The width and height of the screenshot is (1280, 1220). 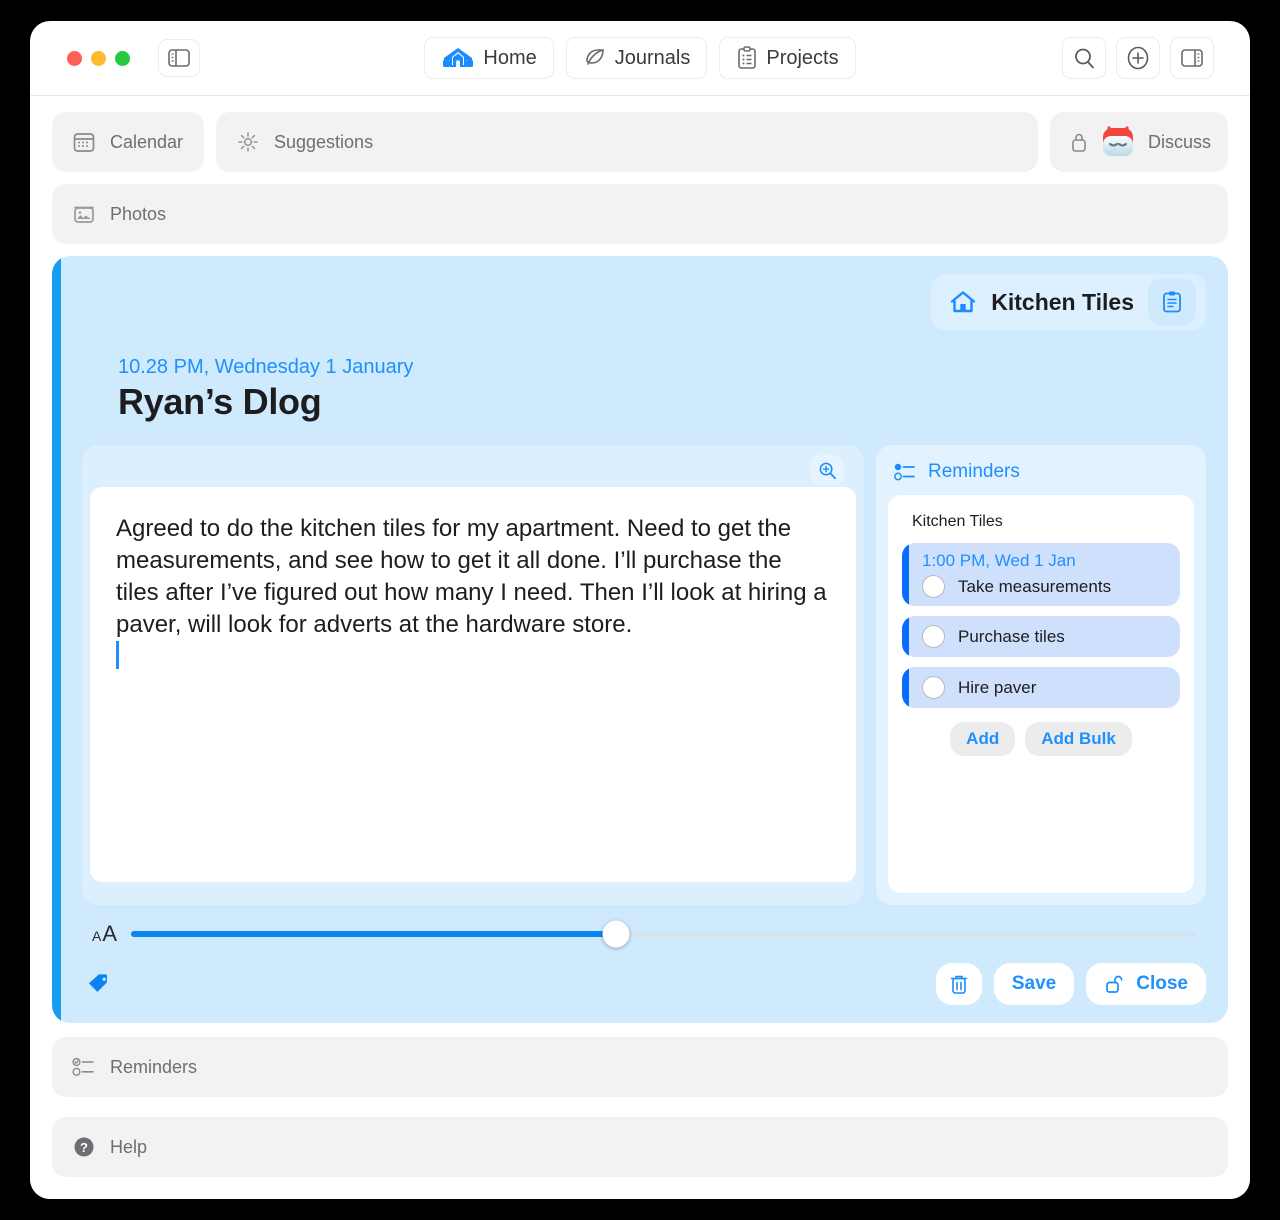 What do you see at coordinates (652, 57) in the screenshot?
I see `tab-journals-label: Journals` at bounding box center [652, 57].